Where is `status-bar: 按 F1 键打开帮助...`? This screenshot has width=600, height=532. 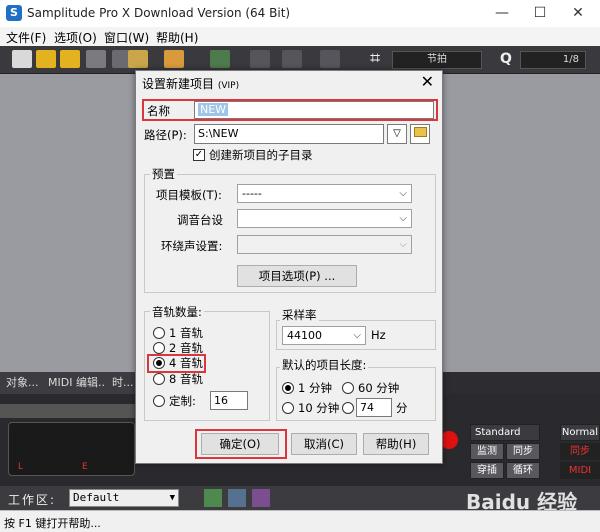 status-bar: 按 F1 键打开帮助... is located at coordinates (300, 521).